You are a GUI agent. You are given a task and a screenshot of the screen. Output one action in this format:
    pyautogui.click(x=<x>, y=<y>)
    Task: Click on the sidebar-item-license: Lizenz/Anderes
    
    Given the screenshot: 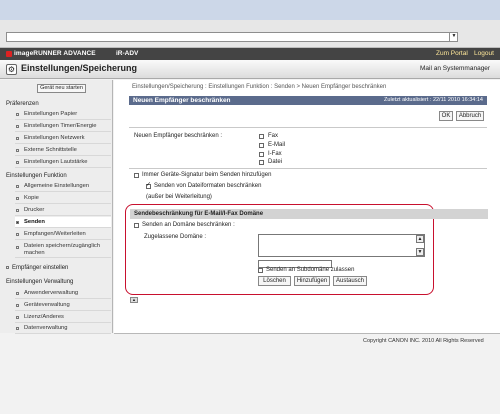 What is the action you would take?
    pyautogui.click(x=63, y=317)
    